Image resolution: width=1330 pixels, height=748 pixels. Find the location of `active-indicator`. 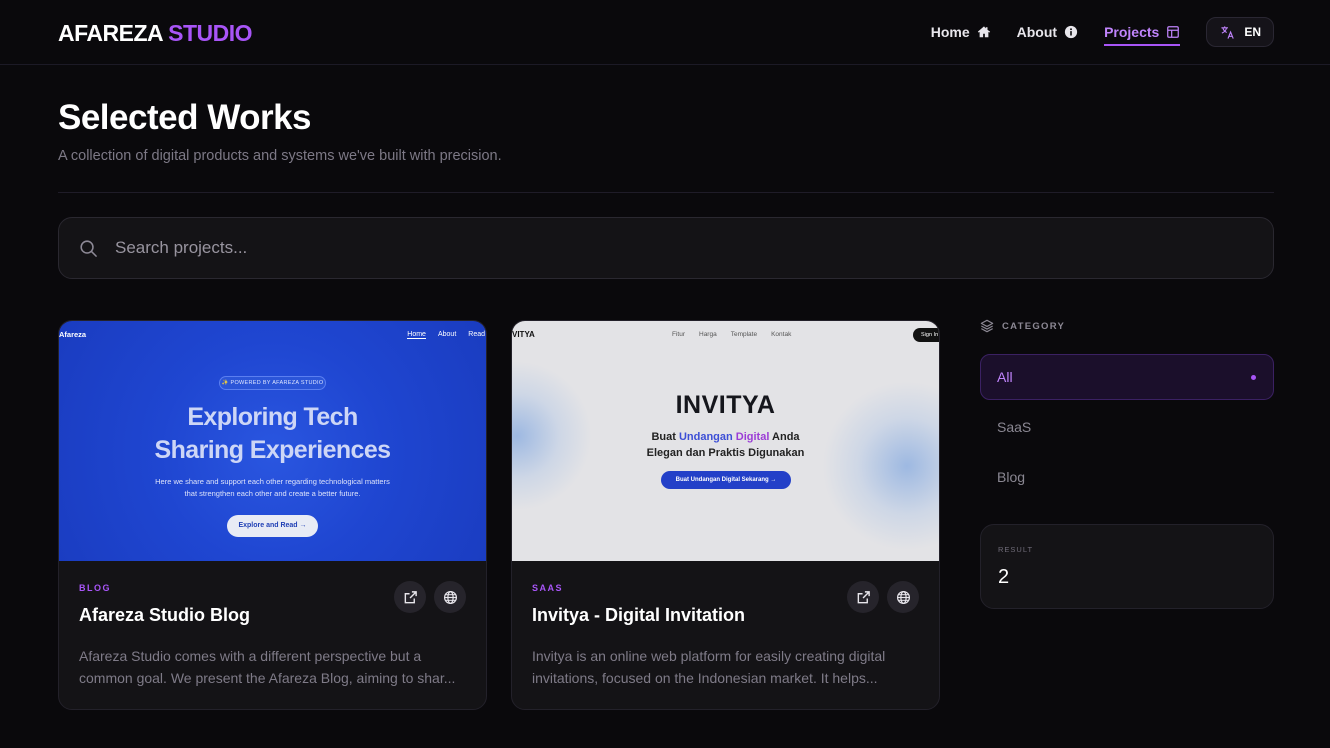

active-indicator is located at coordinates (1253, 377).